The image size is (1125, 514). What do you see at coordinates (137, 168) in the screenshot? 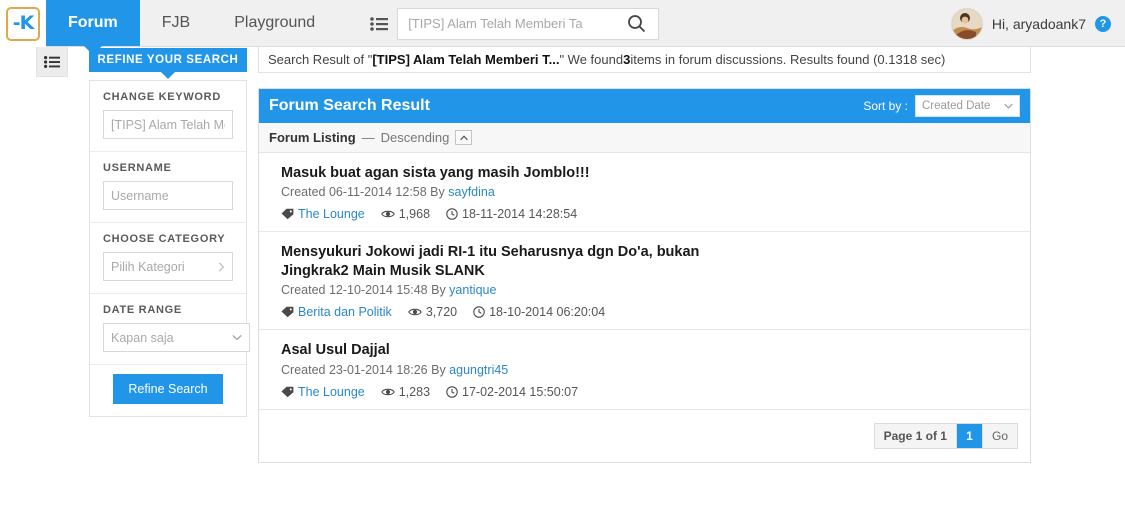
I see `username-label: USERNAME` at bounding box center [137, 168].